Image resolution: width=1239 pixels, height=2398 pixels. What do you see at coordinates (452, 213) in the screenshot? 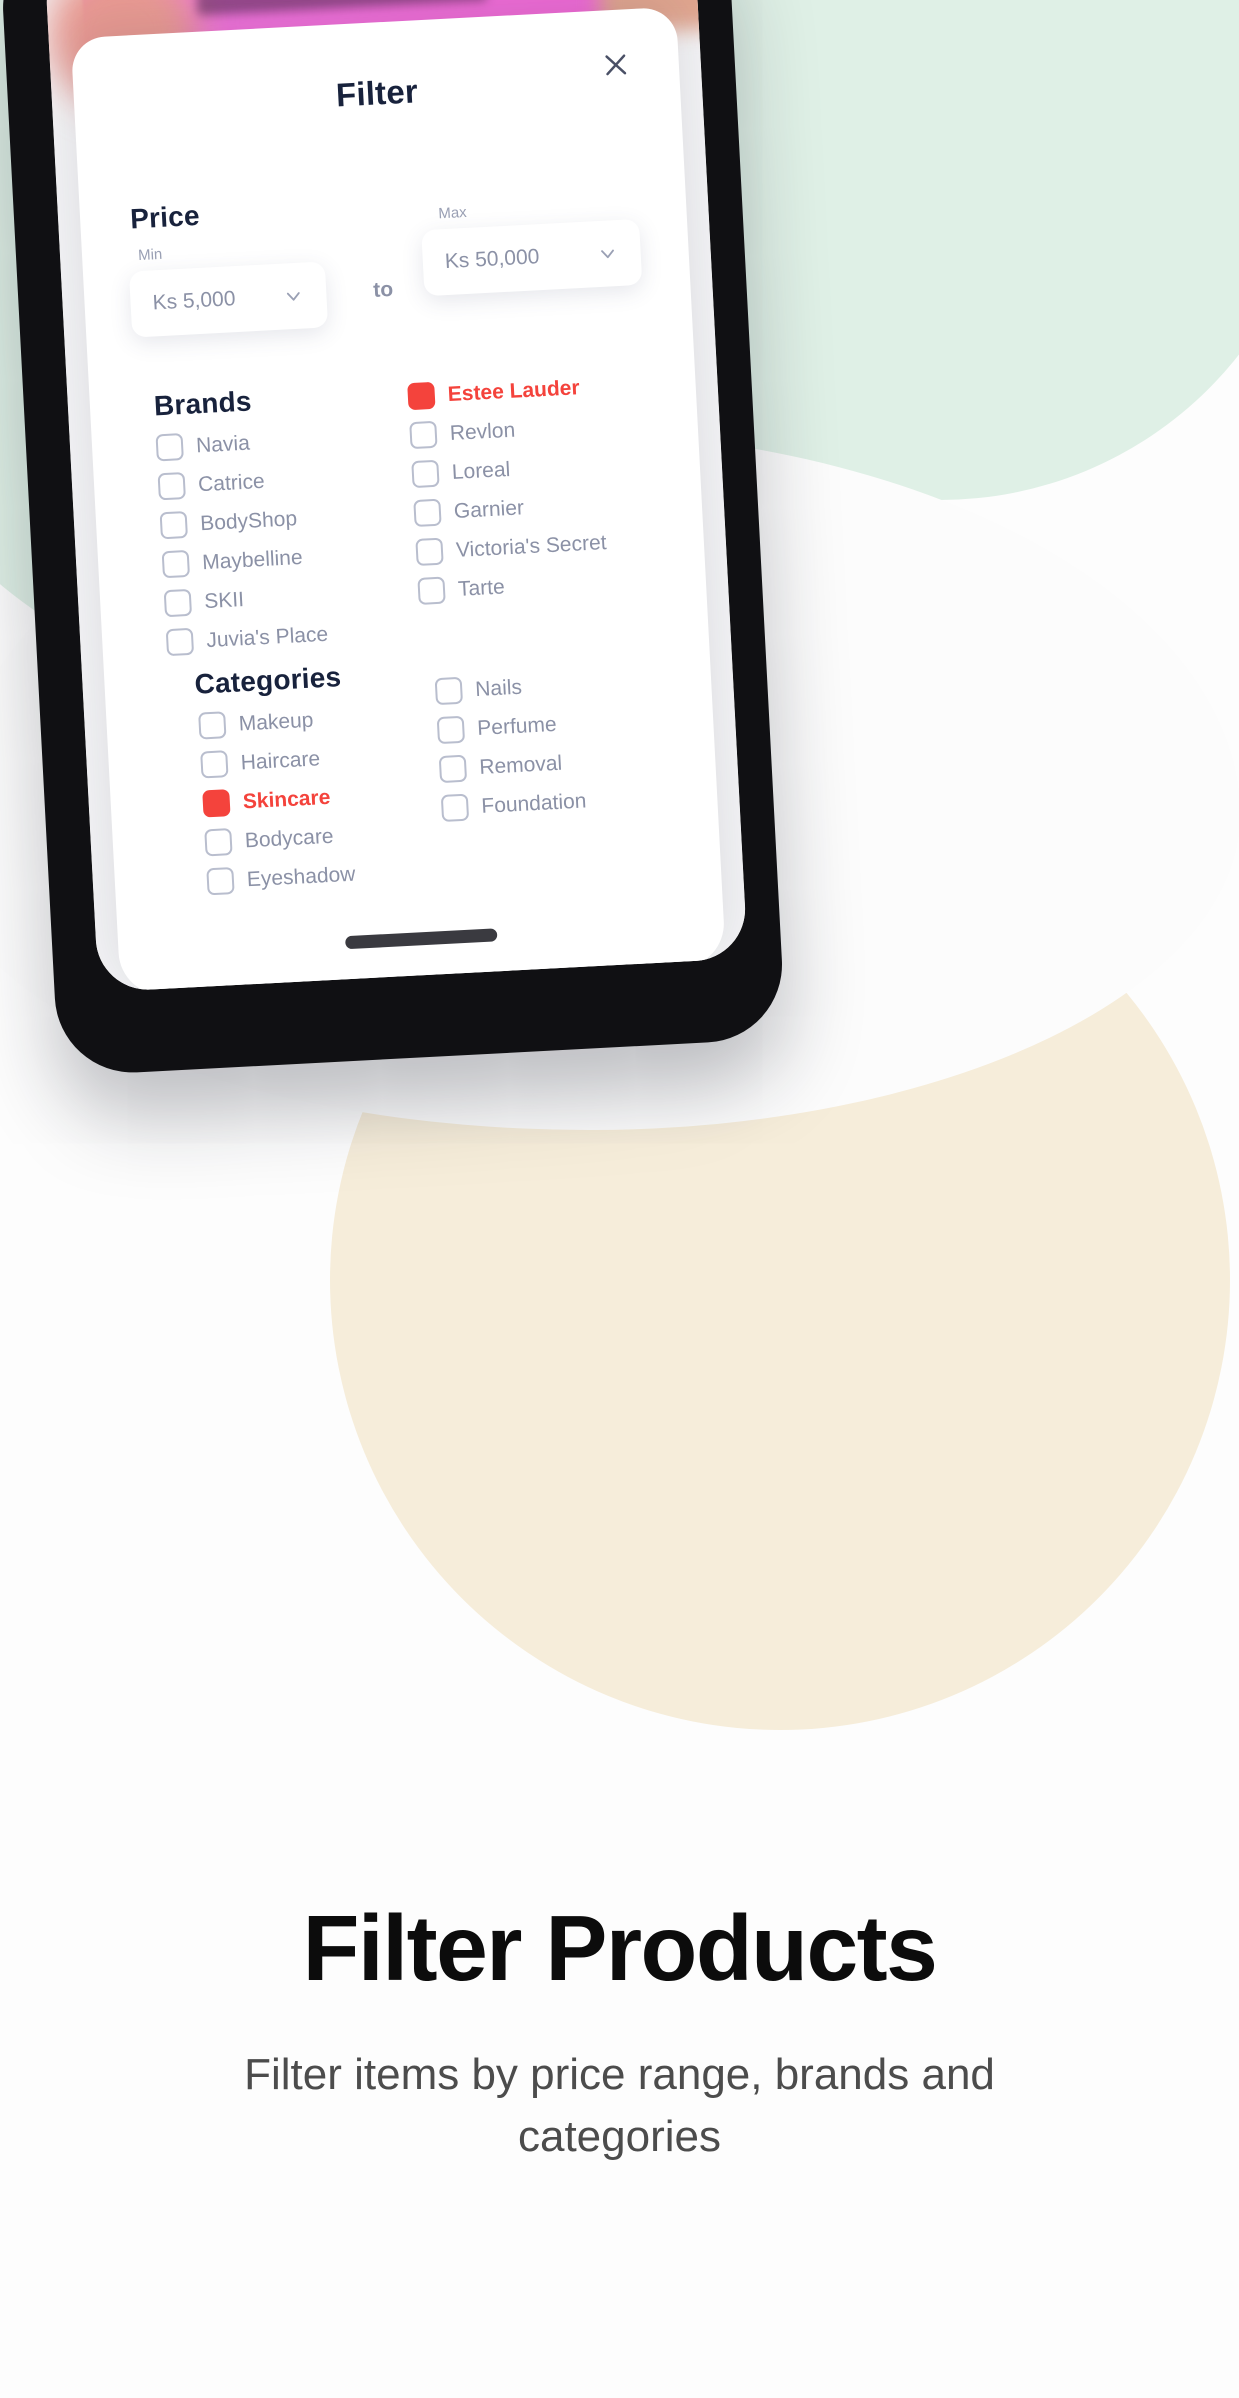
I see `price-max-label: Max` at bounding box center [452, 213].